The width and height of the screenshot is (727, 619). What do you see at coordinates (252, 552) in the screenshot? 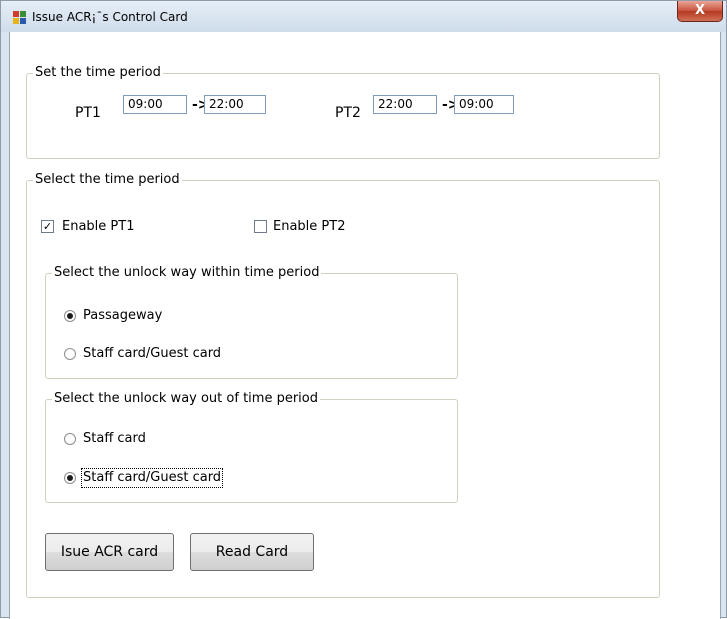
I see `read-card-button: Read Card` at bounding box center [252, 552].